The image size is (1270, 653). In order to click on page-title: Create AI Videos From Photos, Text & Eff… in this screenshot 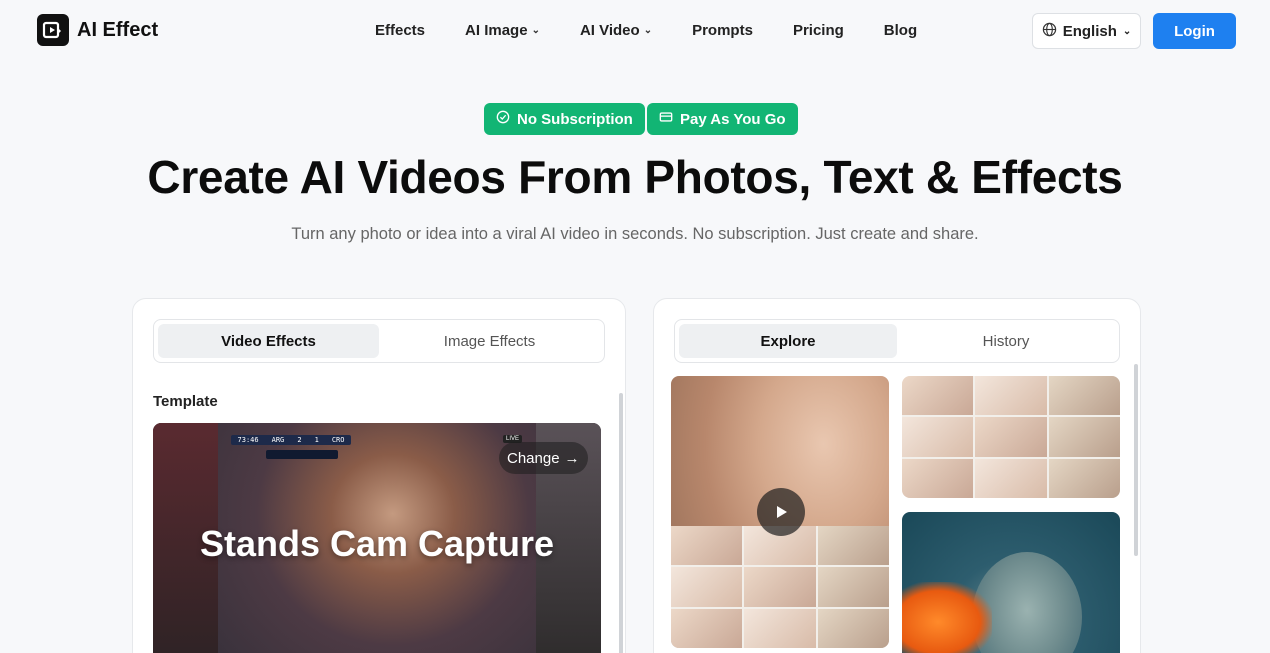, I will do `click(635, 177)`.